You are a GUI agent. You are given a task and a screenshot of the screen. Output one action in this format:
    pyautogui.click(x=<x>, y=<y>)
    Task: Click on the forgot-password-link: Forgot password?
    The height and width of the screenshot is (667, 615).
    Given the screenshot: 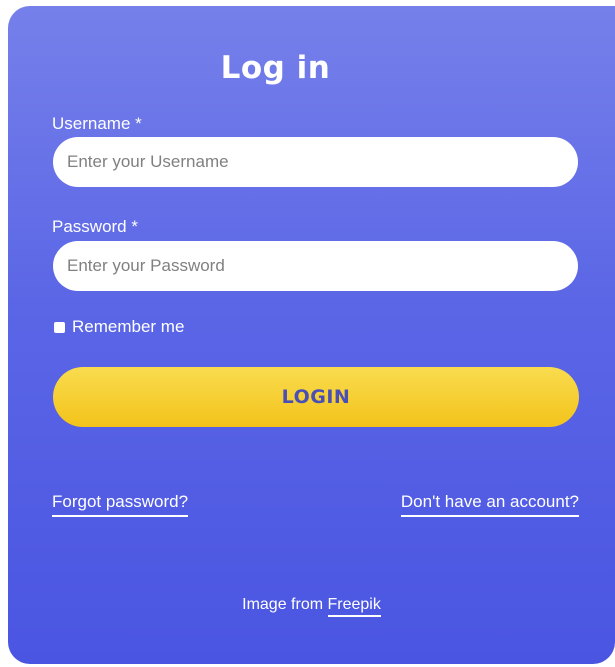 What is the action you would take?
    pyautogui.click(x=120, y=504)
    